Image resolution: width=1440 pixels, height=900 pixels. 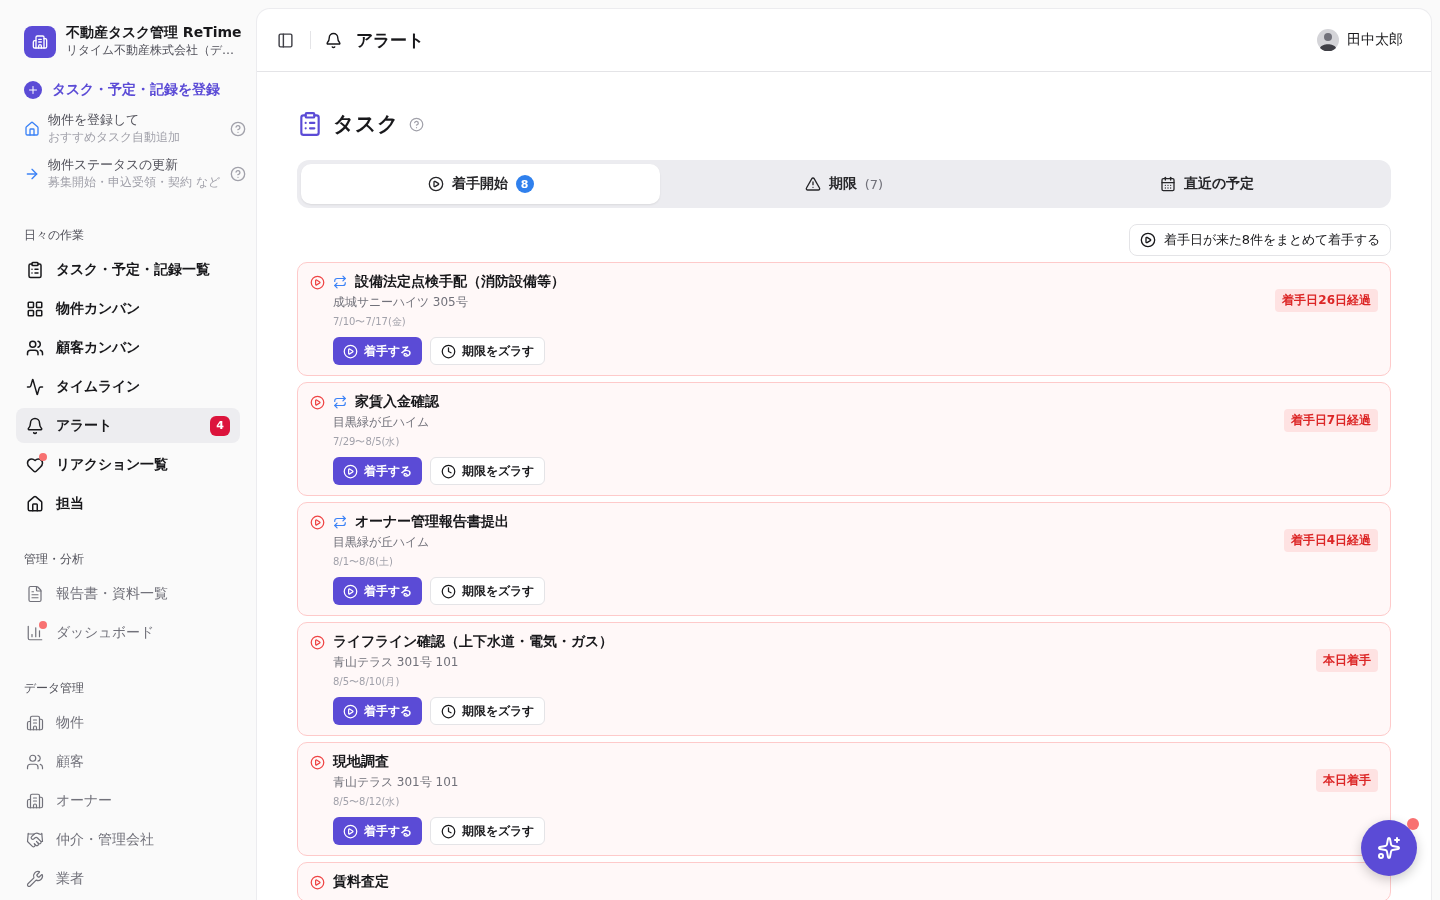 What do you see at coordinates (153, 33) in the screenshot?
I see `app-title: 不動産タスク管理 ReTime` at bounding box center [153, 33].